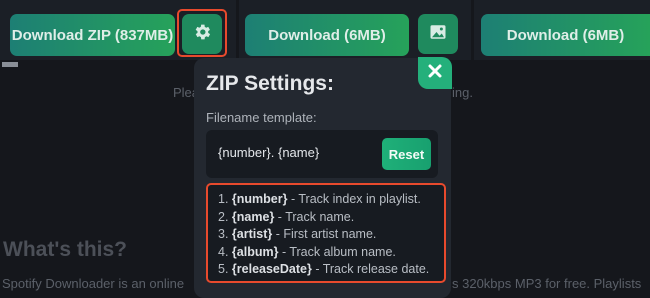 Image resolution: width=650 pixels, height=298 pixels. Describe the element at coordinates (286, 216) in the screenshot. I see `list-item: 2. {name} - Track name.` at that location.